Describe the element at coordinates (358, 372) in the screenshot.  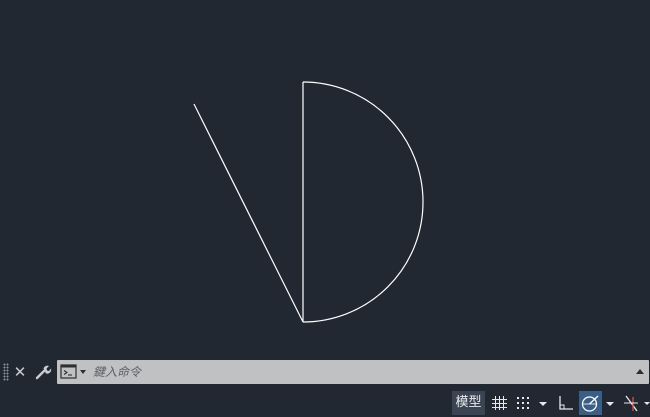
I see `command-input` at that location.